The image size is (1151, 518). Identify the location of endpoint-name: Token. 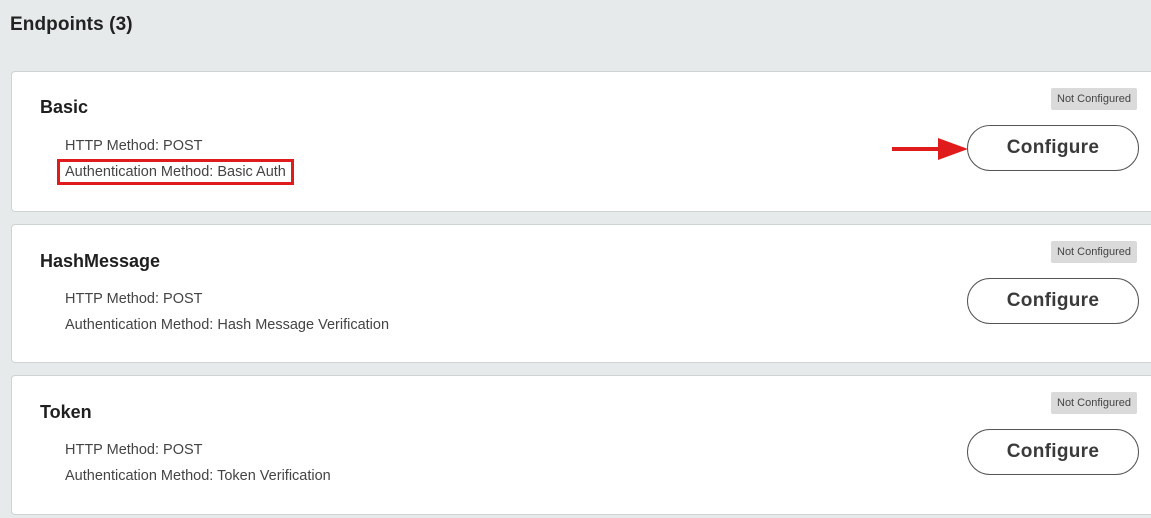
(66, 412).